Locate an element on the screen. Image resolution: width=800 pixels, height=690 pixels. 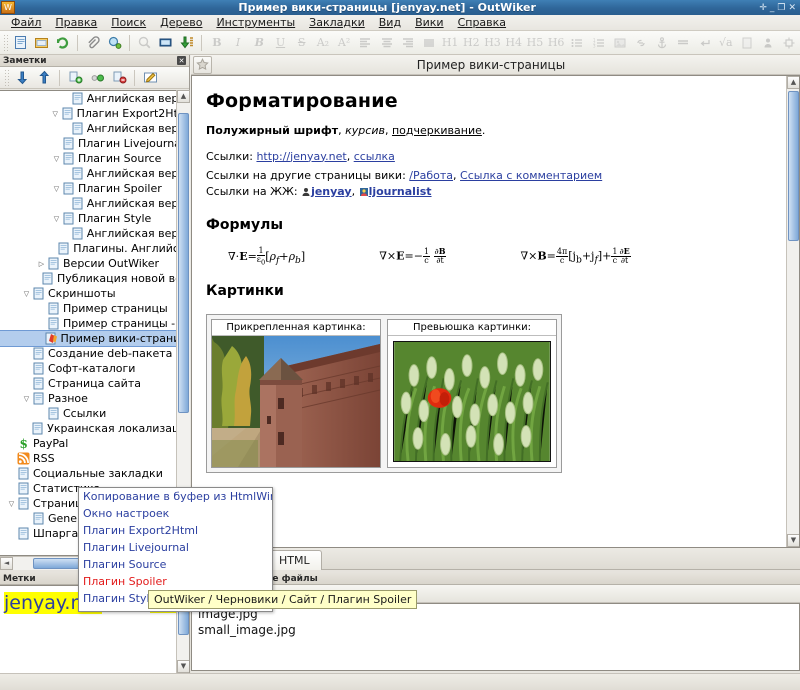
image-icon is located at coordinates (619, 43).